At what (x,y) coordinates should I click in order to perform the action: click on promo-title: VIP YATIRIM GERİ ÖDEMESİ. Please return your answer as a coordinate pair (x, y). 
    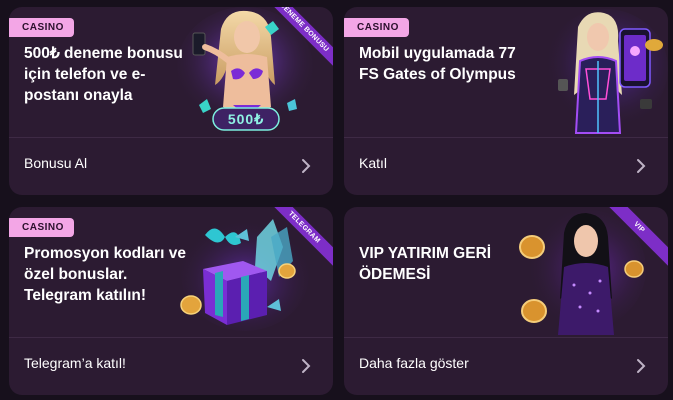
    Looking at the image, I should click on (425, 264).